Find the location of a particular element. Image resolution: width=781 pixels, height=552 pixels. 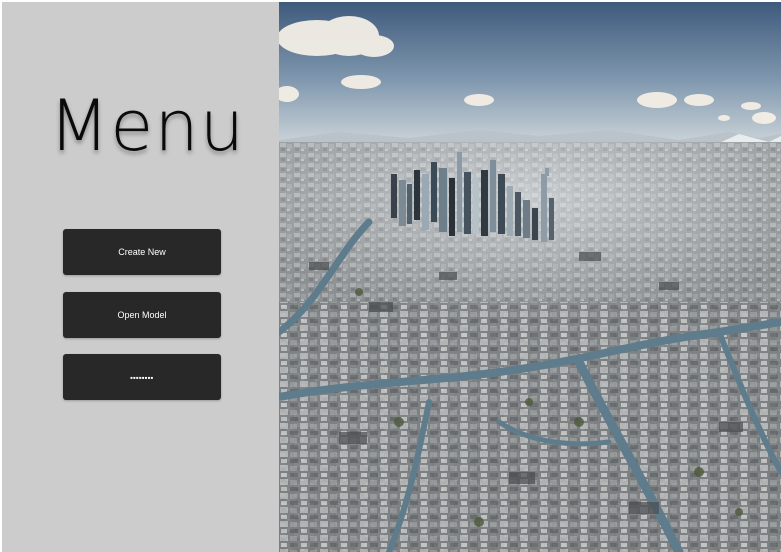

third-menu-button: ■■■■■■■■ is located at coordinates (142, 377).